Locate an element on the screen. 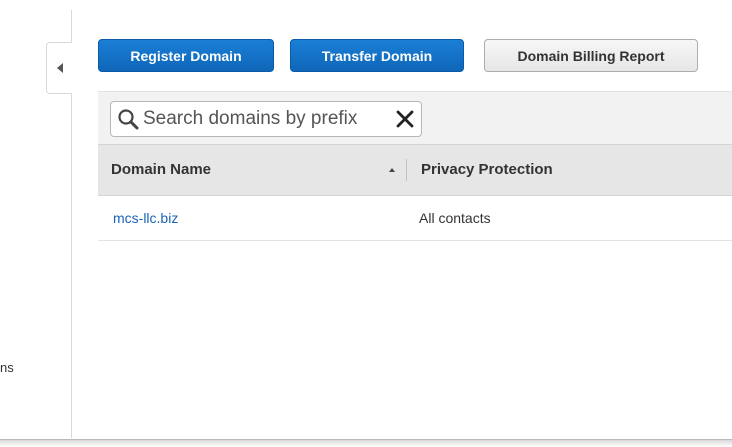 This screenshot has height=447, width=732. filter-bar is located at coordinates (415, 117).